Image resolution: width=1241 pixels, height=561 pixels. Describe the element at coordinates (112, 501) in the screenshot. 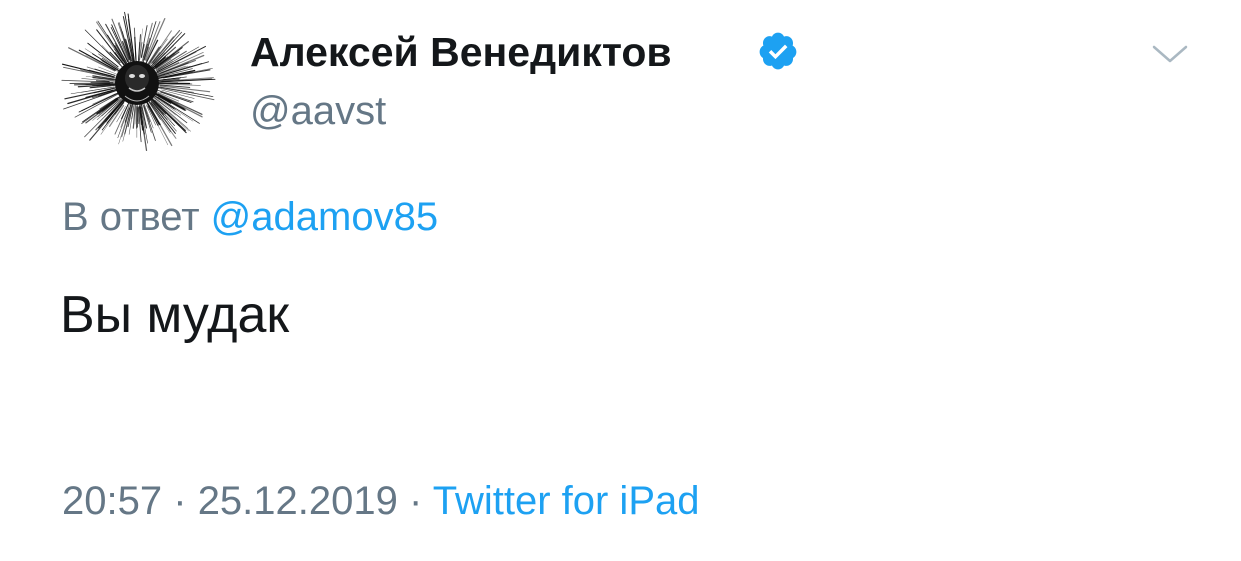

I see `tweet-time: 20:57` at that location.